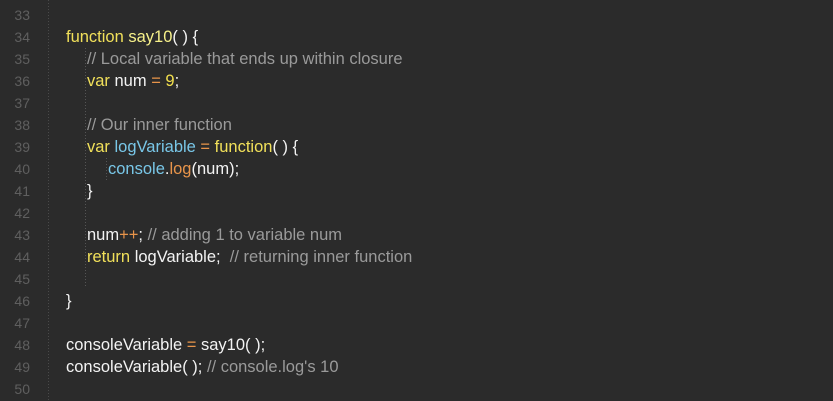 The height and width of the screenshot is (401, 833). What do you see at coordinates (180, 257) in the screenshot?
I see `code-text: logVariable;` at bounding box center [180, 257].